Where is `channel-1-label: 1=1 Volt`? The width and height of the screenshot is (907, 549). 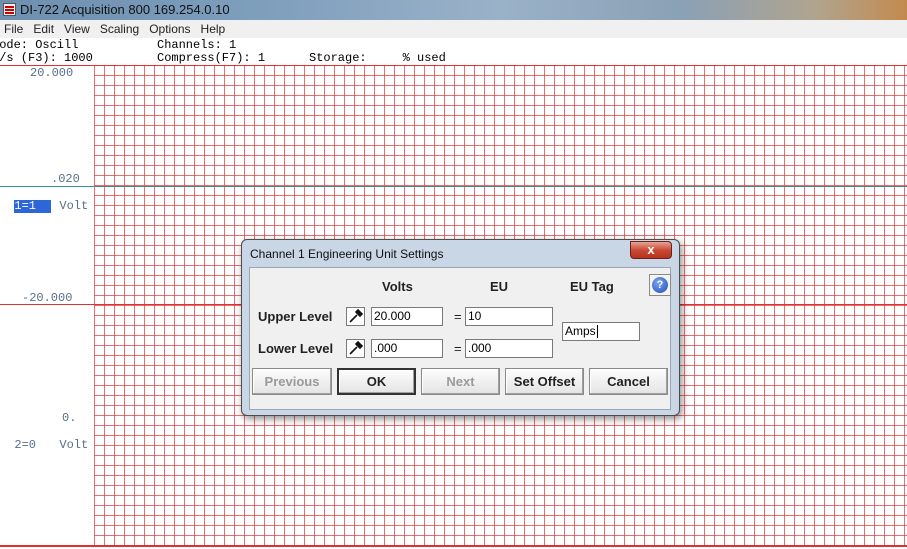
channel-1-label: 1=1 Volt is located at coordinates (44, 200).